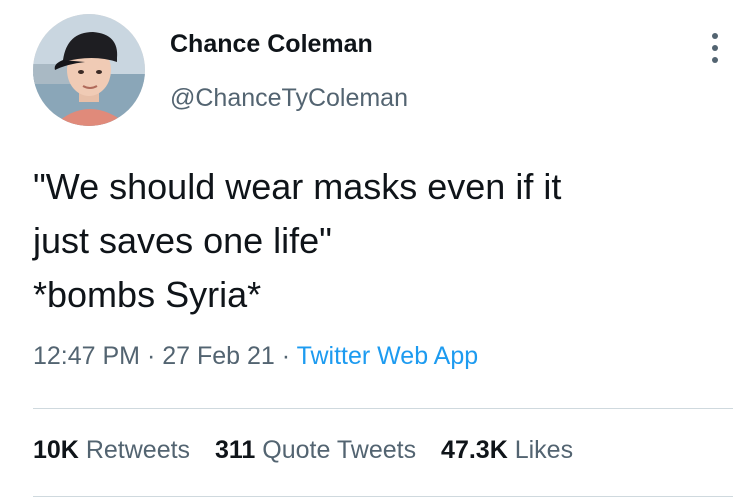  I want to click on avatar, so click(89, 70).